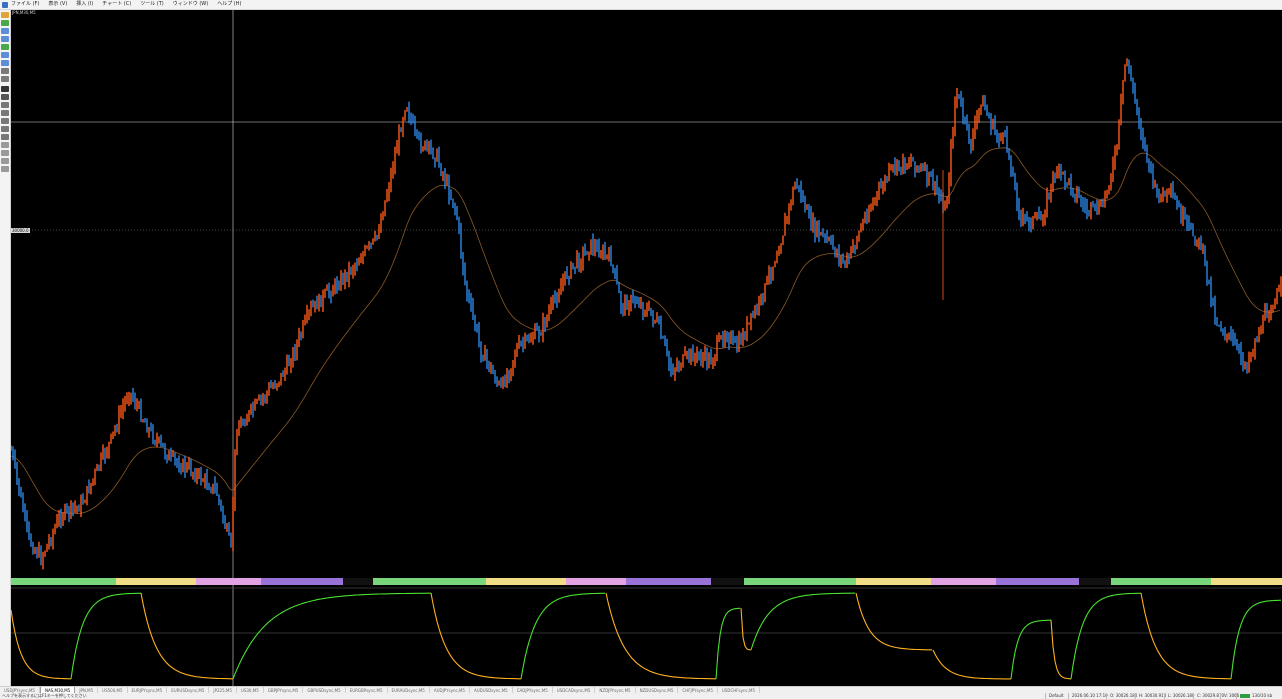 This screenshot has height=699, width=1282. I want to click on profiles-icon, so click(5, 23).